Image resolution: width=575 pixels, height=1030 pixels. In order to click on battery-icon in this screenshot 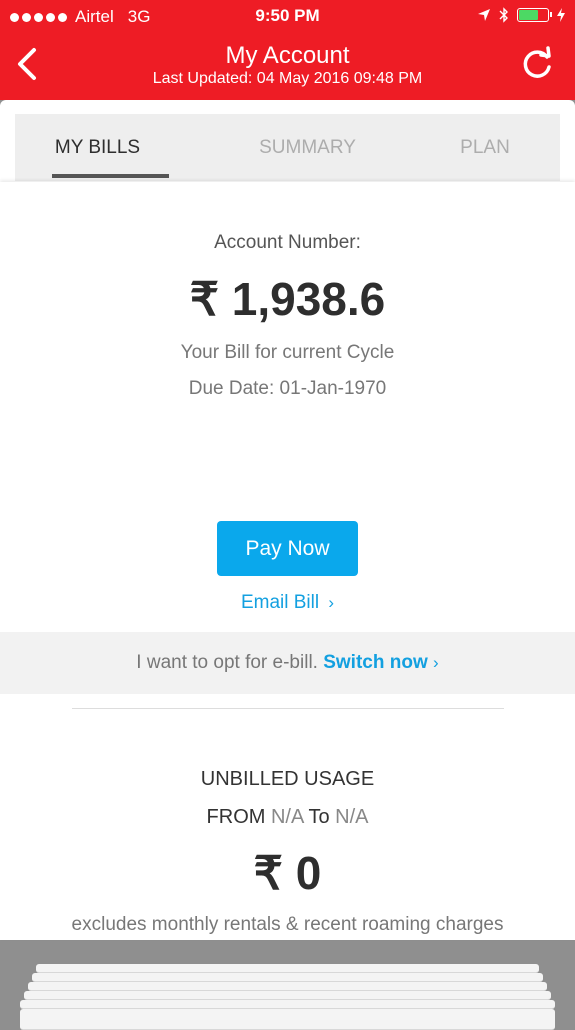, I will do `click(534, 15)`.